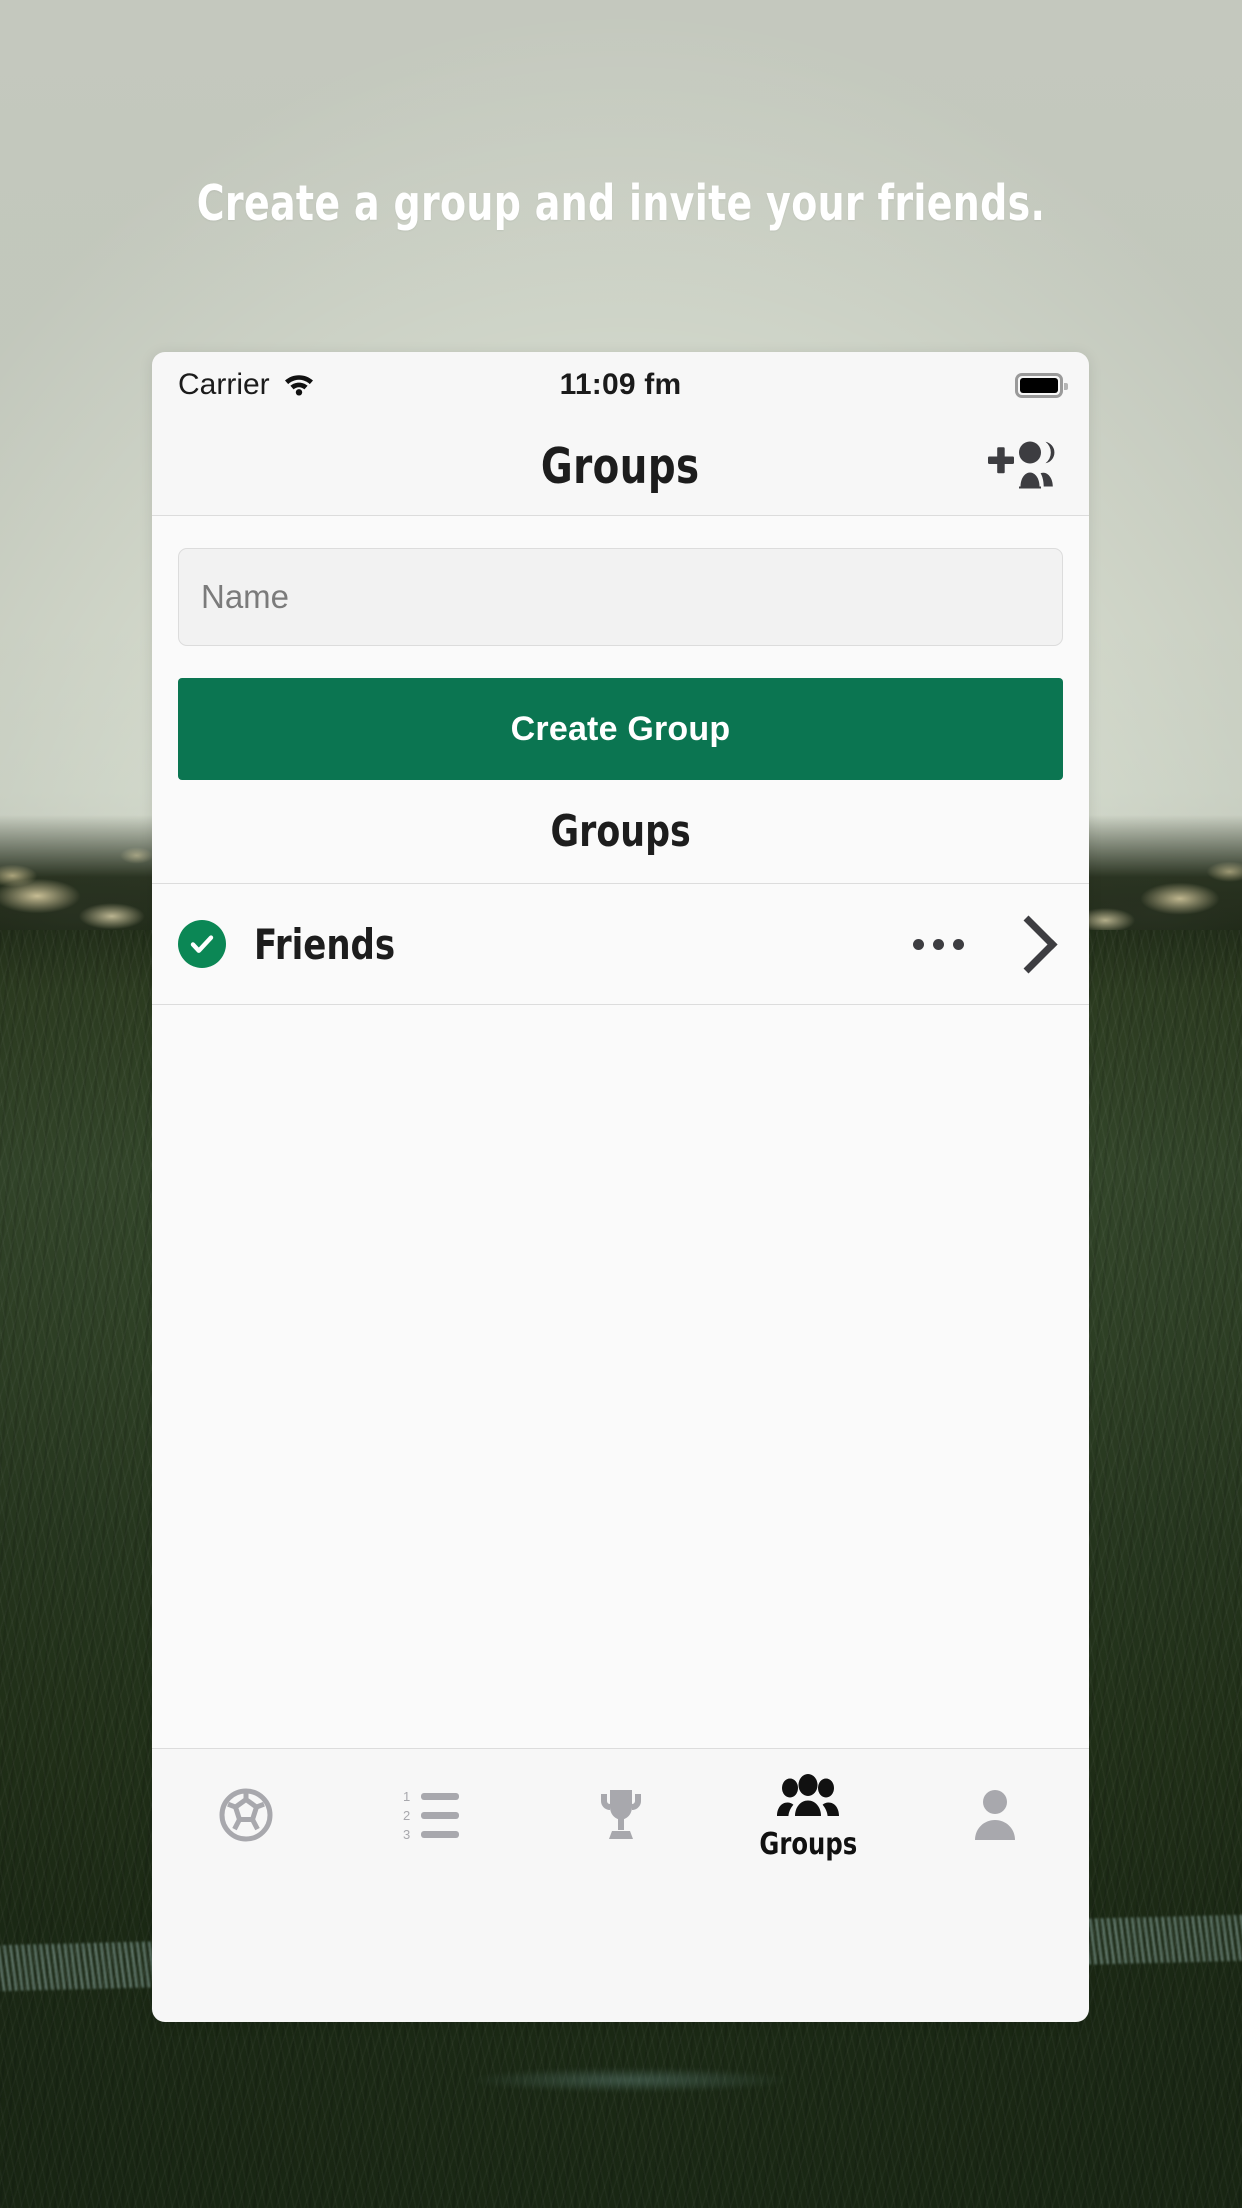 The height and width of the screenshot is (2208, 1242). I want to click on create-group-form, so click(620, 581).